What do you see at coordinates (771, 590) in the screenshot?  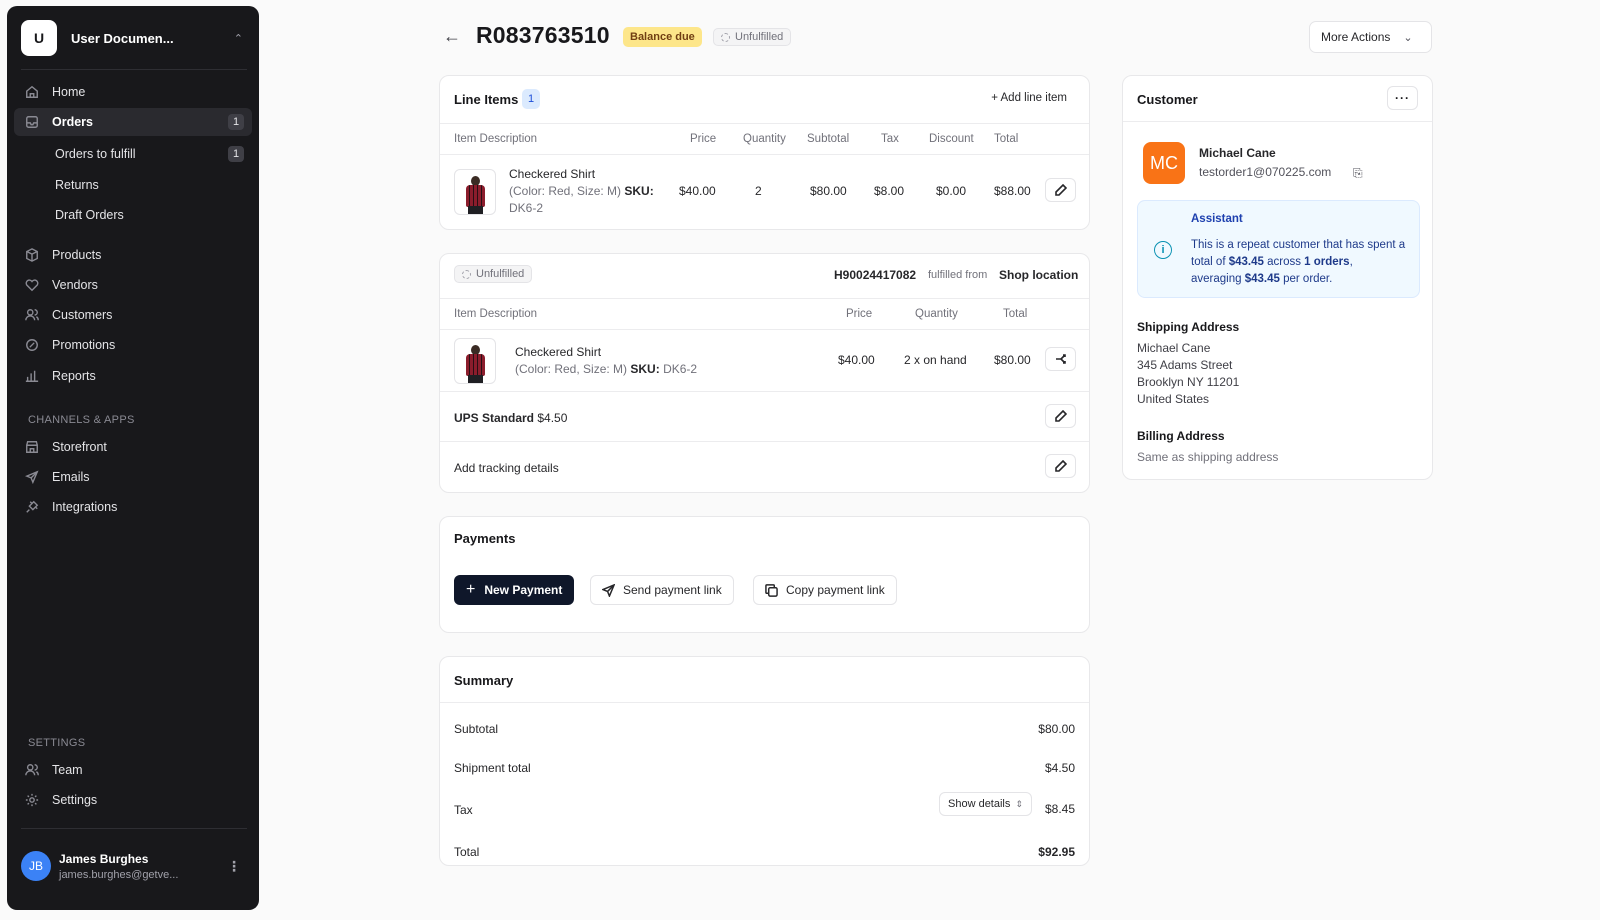 I see `copy-icon` at bounding box center [771, 590].